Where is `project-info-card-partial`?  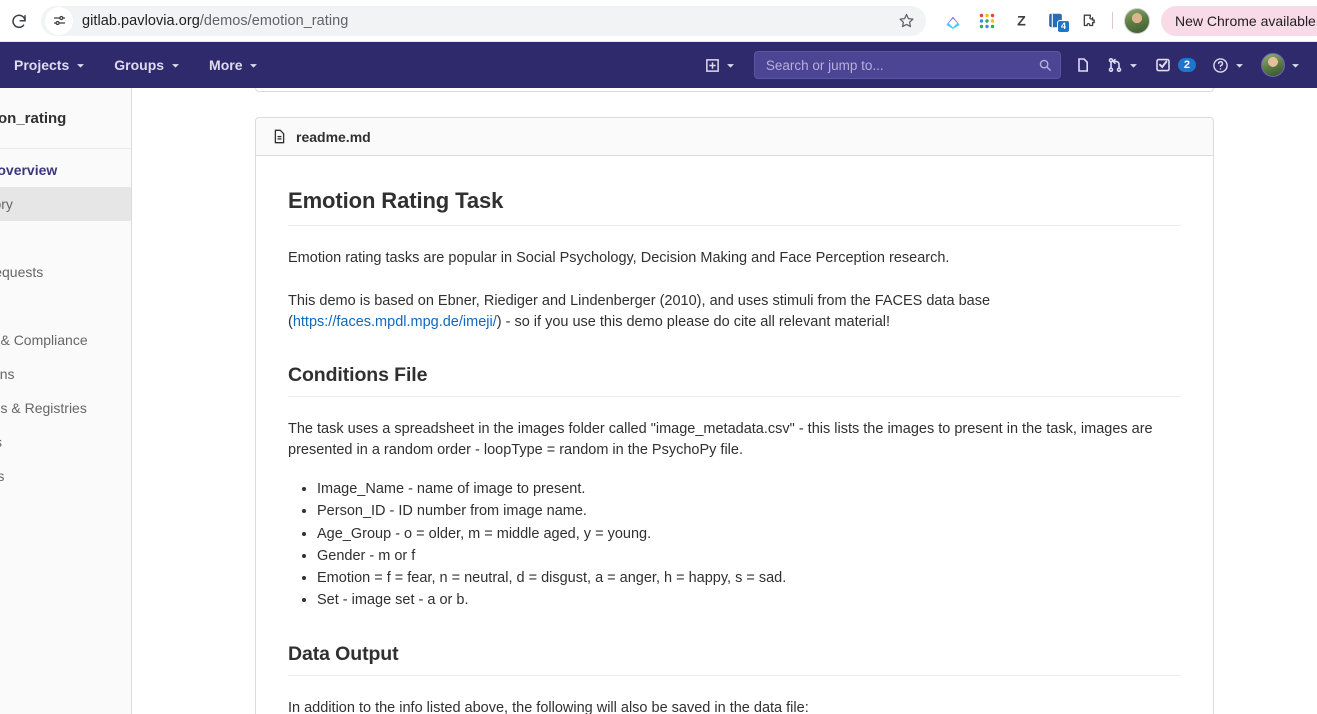 project-info-card-partial is located at coordinates (734, 90).